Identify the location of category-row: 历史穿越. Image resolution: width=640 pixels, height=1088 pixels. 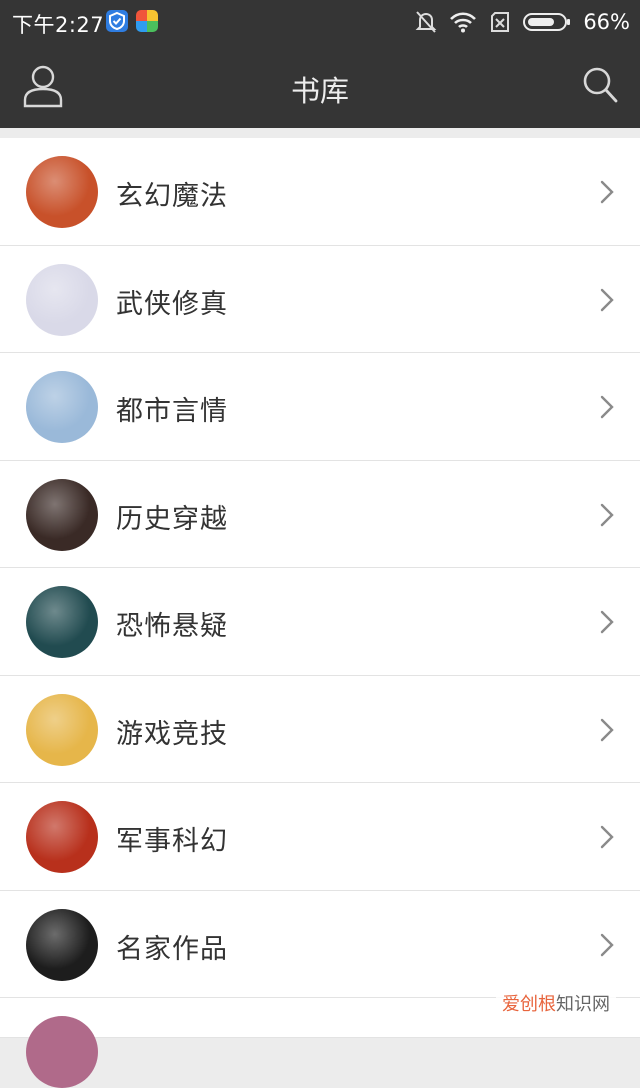
(320, 515).